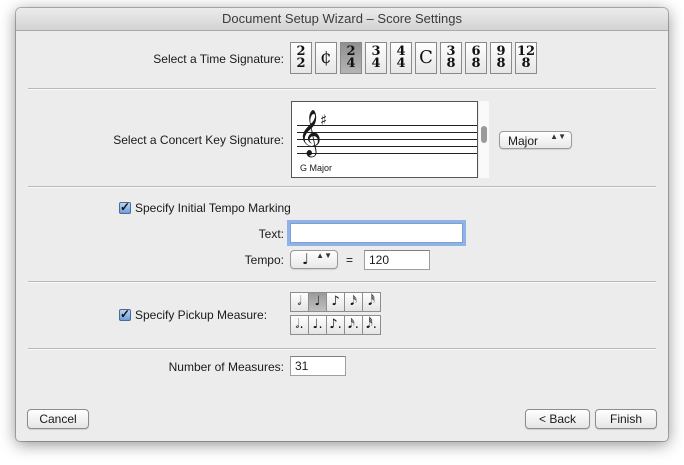  I want to click on key-name-label: G Major, so click(316, 168).